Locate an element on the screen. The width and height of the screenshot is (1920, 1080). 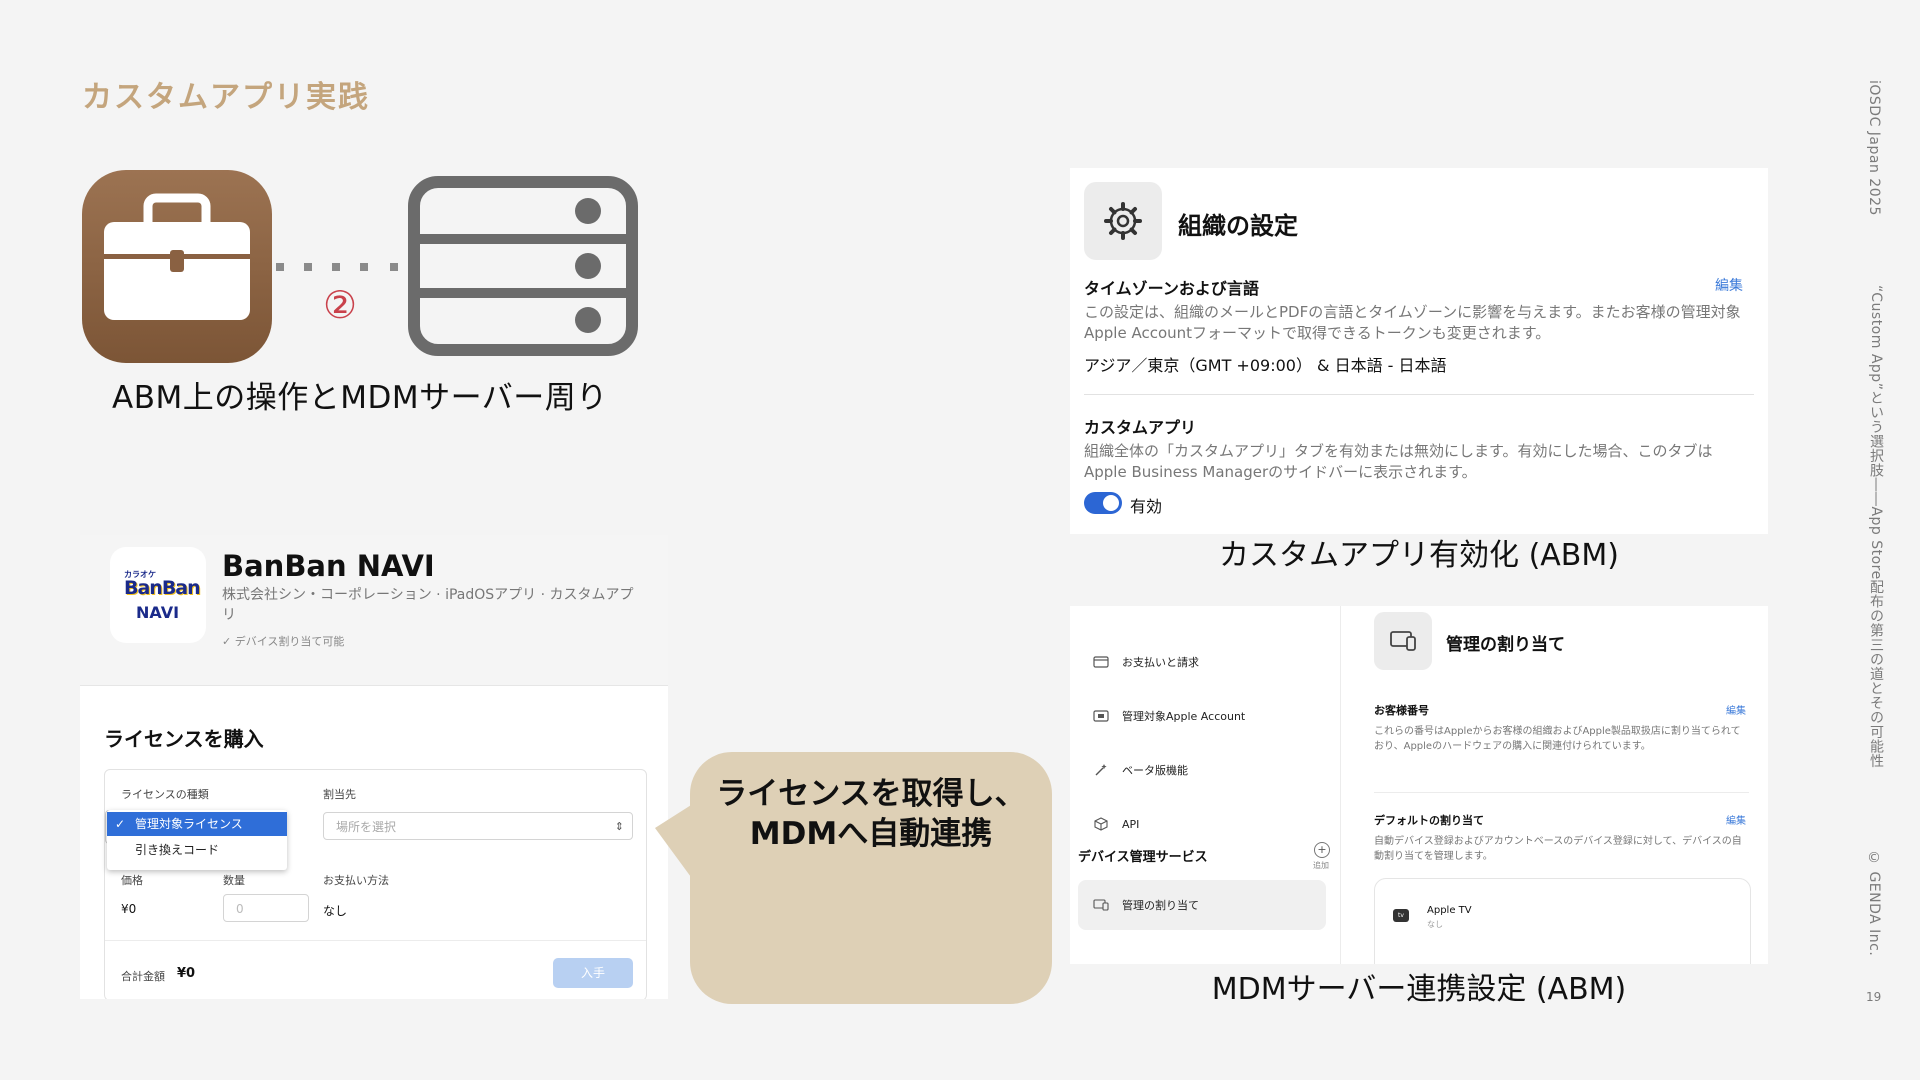
license-option-managed: ✓ 管理対象ライセンス is located at coordinates (197, 824).